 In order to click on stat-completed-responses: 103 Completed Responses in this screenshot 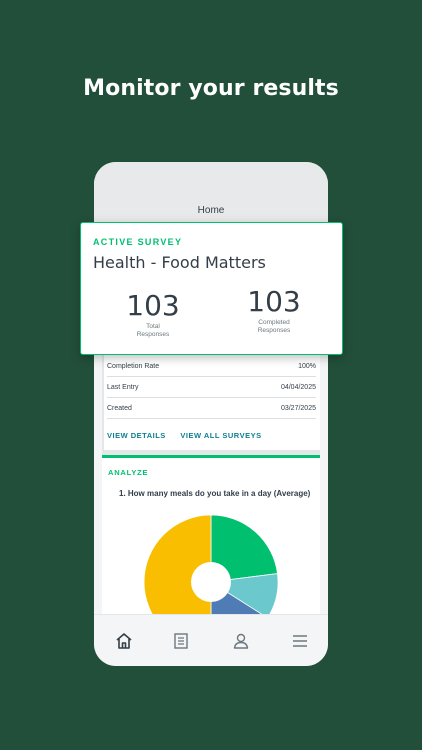, I will do `click(274, 309)`.